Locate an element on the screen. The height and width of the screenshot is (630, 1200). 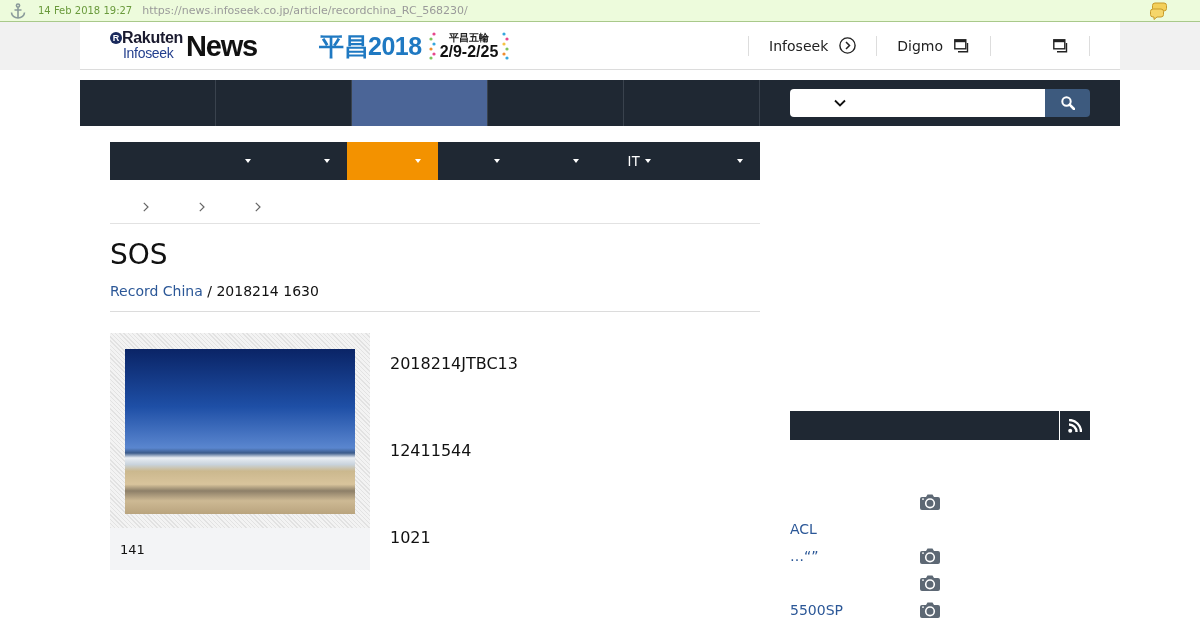
rss-icon is located at coordinates (1075, 425).